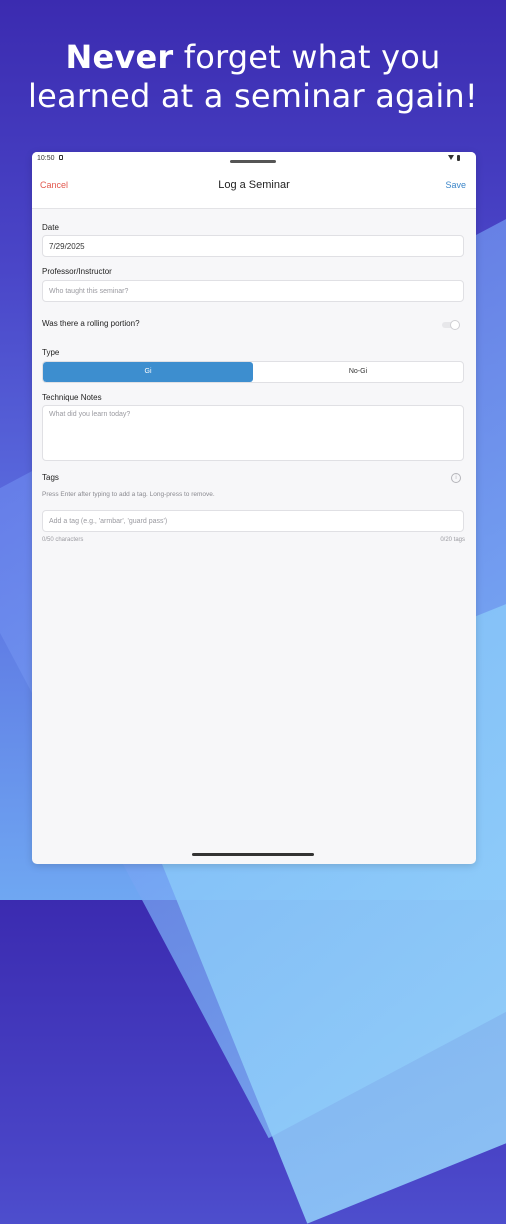 The width and height of the screenshot is (506, 1224). What do you see at coordinates (90, 414) in the screenshot?
I see `notes-placeholder: What did you learn today?` at bounding box center [90, 414].